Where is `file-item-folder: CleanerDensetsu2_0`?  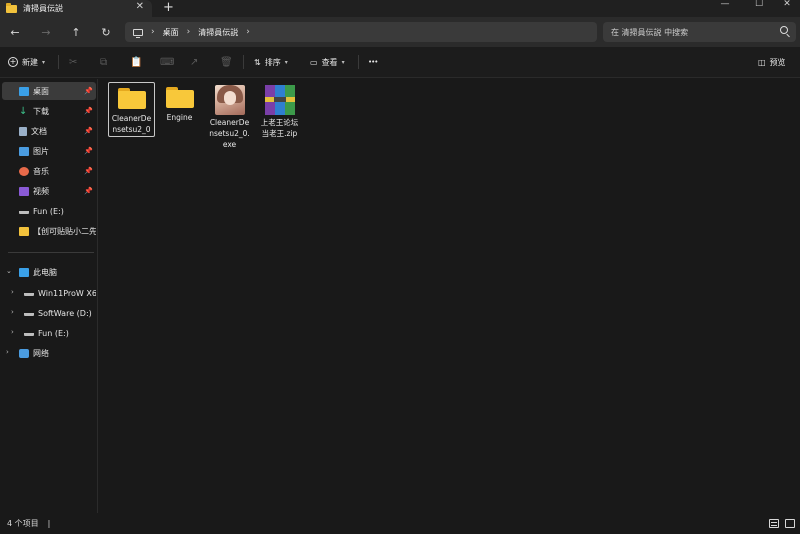 file-item-folder: CleanerDensetsu2_0 is located at coordinates (131, 109).